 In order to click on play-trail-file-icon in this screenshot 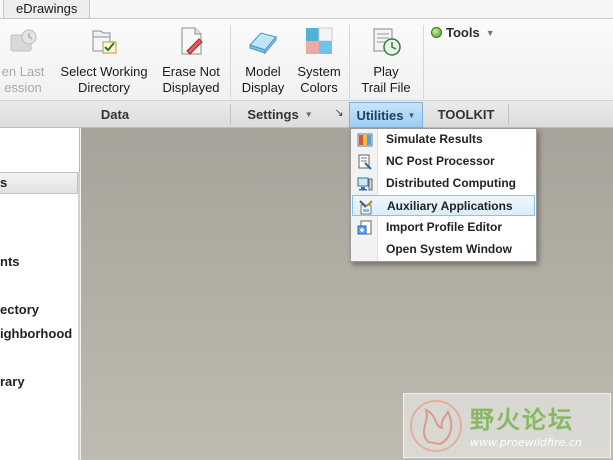, I will do `click(387, 42)`.